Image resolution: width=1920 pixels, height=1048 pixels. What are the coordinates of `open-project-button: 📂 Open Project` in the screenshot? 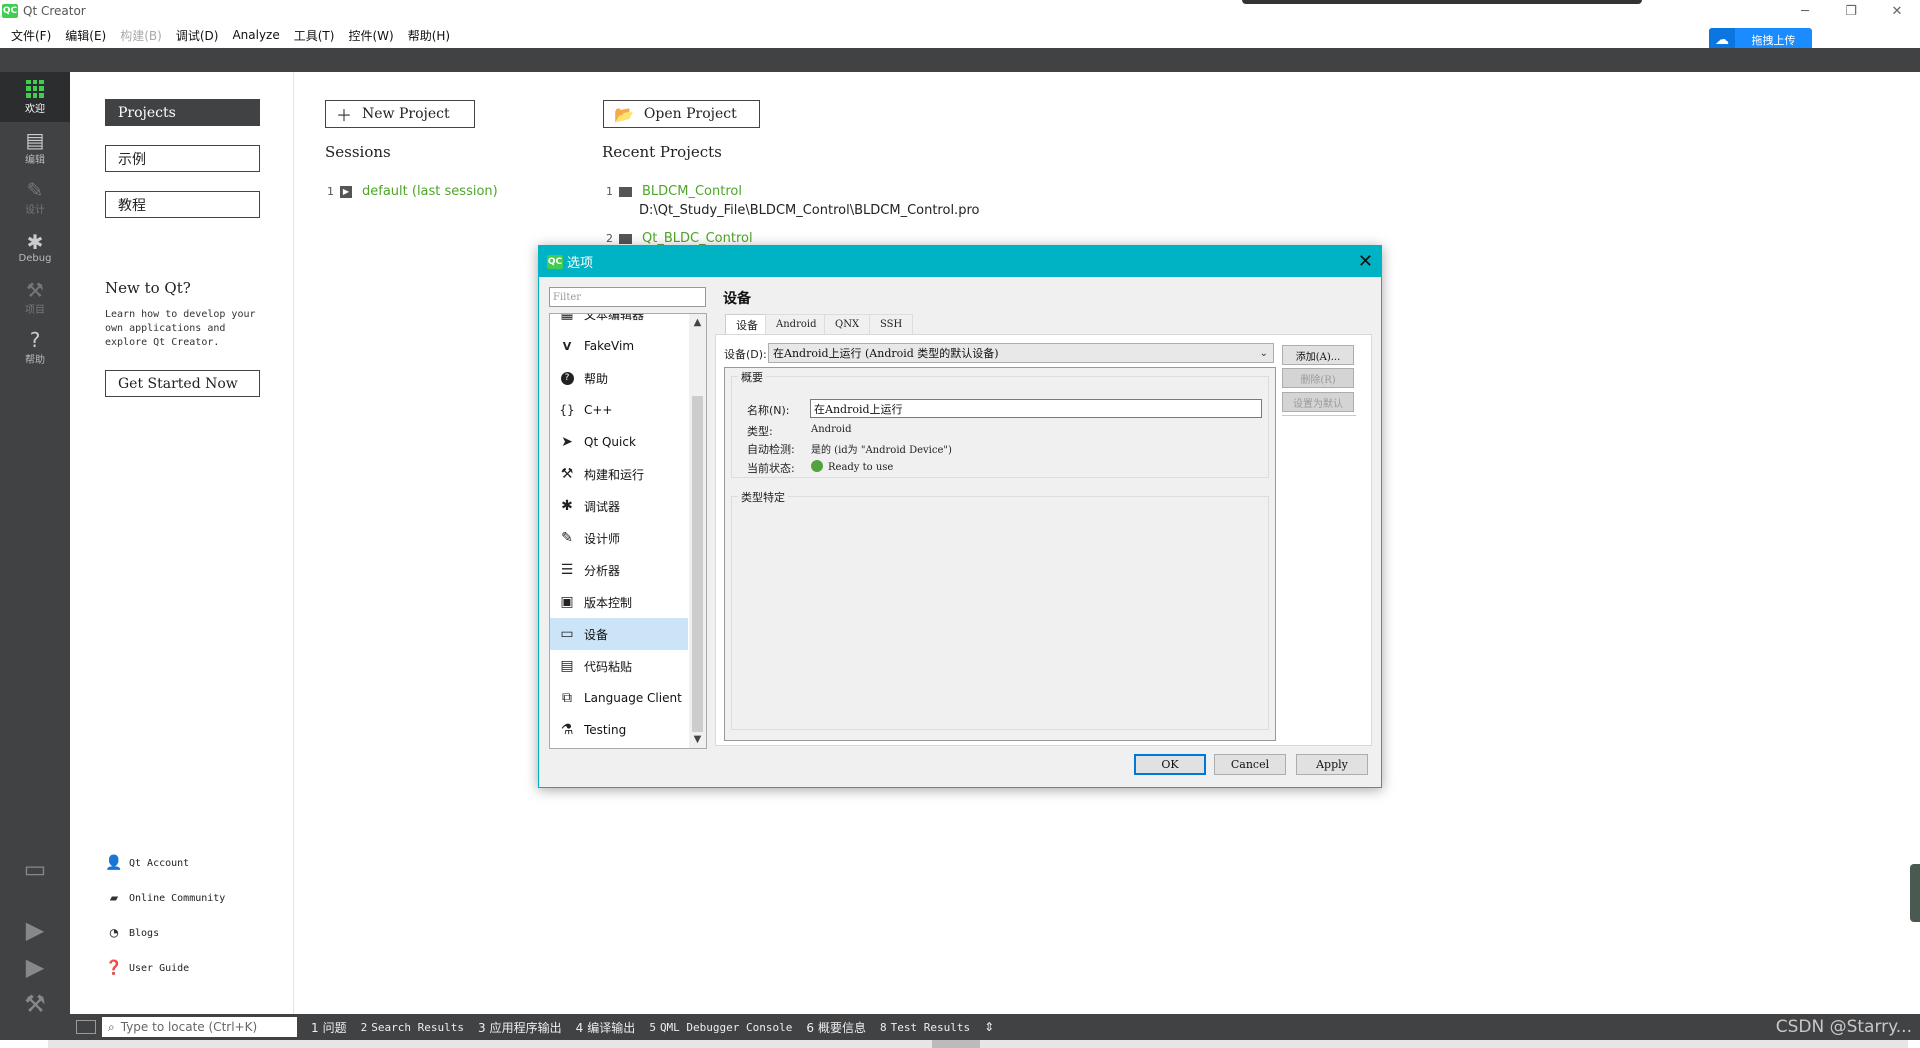 It's located at (681, 114).